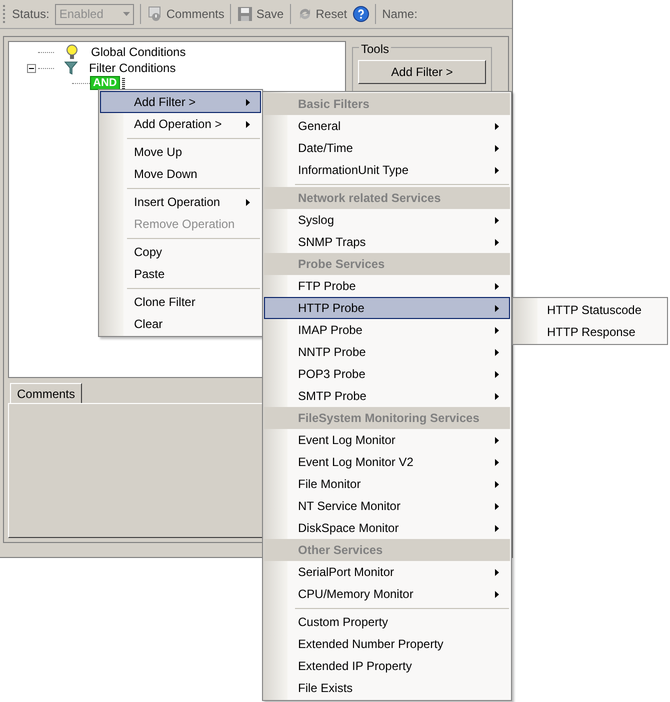  Describe the element at coordinates (387, 220) in the screenshot. I see `menu-item: Syslog` at that location.